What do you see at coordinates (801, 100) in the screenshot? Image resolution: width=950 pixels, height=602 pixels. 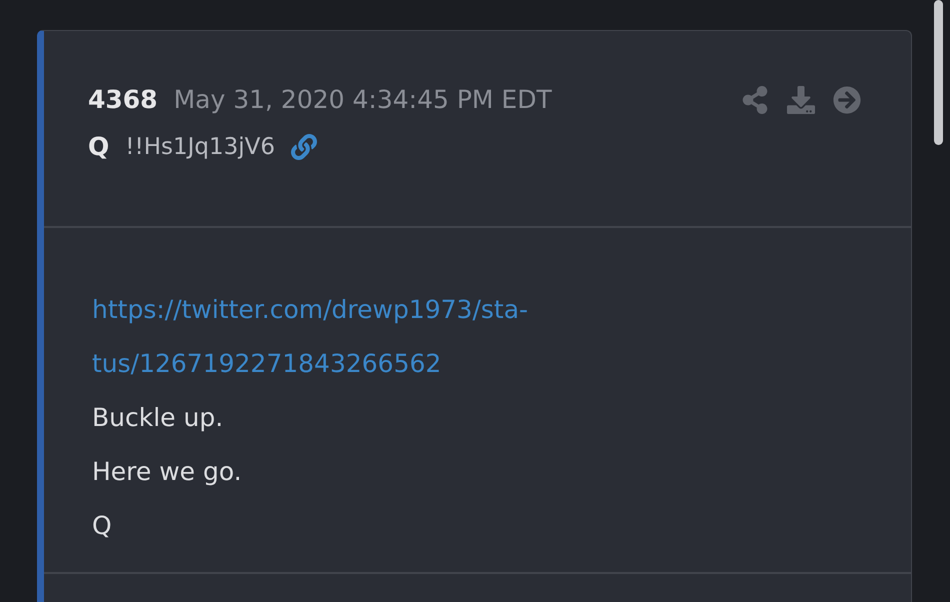 I see `download-icon` at bounding box center [801, 100].